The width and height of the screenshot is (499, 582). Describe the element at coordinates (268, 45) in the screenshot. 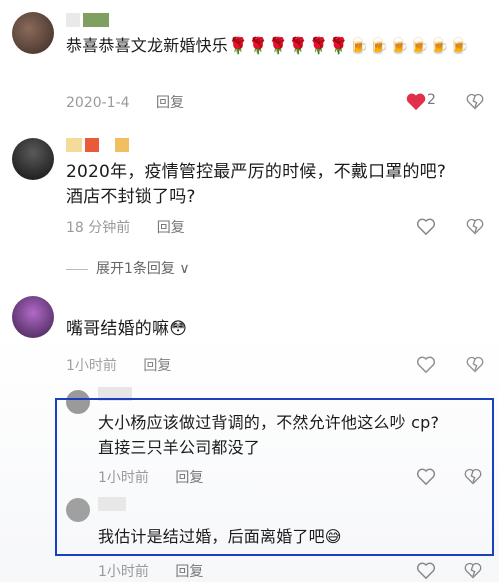

I see `comment-text: 恭喜恭喜文龙新婚快乐🌹🌹🌹🌹🌹🌹🍺🍺🍺🍺🍺🍺` at that location.